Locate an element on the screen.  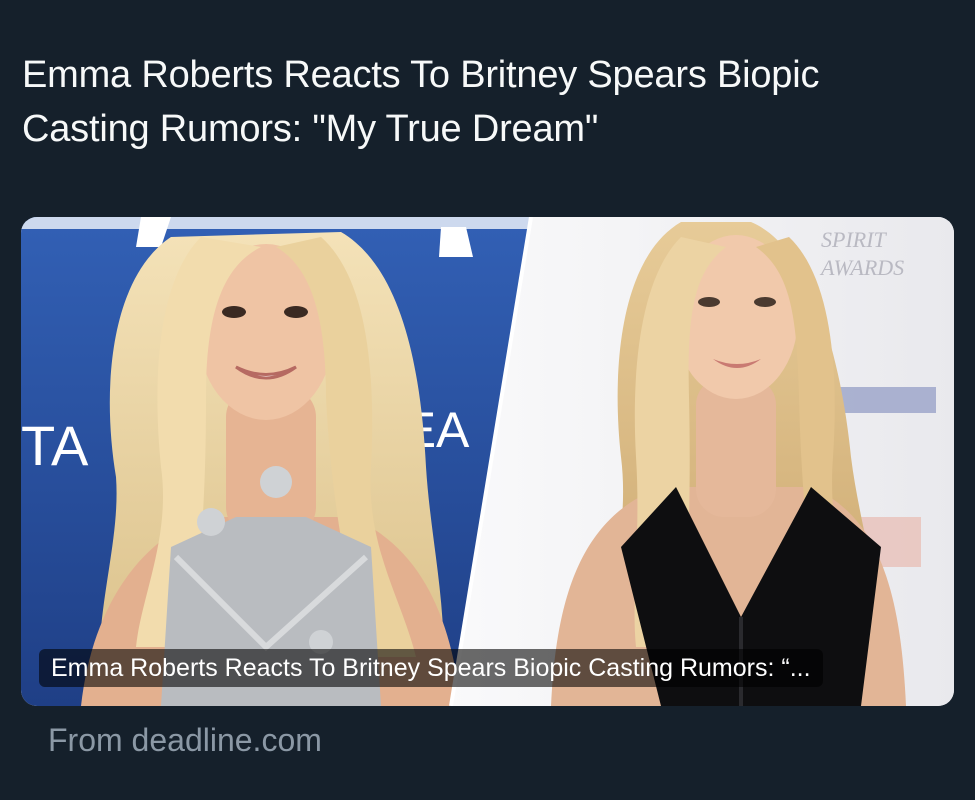
right-backdrop-text-1: SPIRIT is located at coordinates (854, 239).